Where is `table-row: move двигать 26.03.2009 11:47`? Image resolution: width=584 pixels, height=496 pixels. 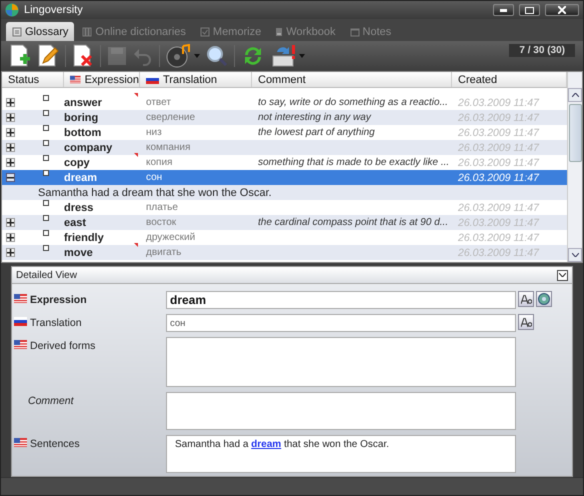
table-row: move двигать 26.03.2009 11:47 is located at coordinates (284, 252).